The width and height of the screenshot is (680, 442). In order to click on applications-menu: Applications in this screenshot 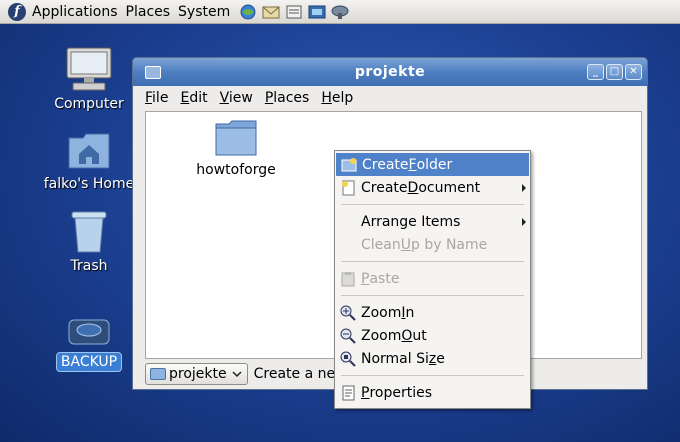, I will do `click(79, 12)`.